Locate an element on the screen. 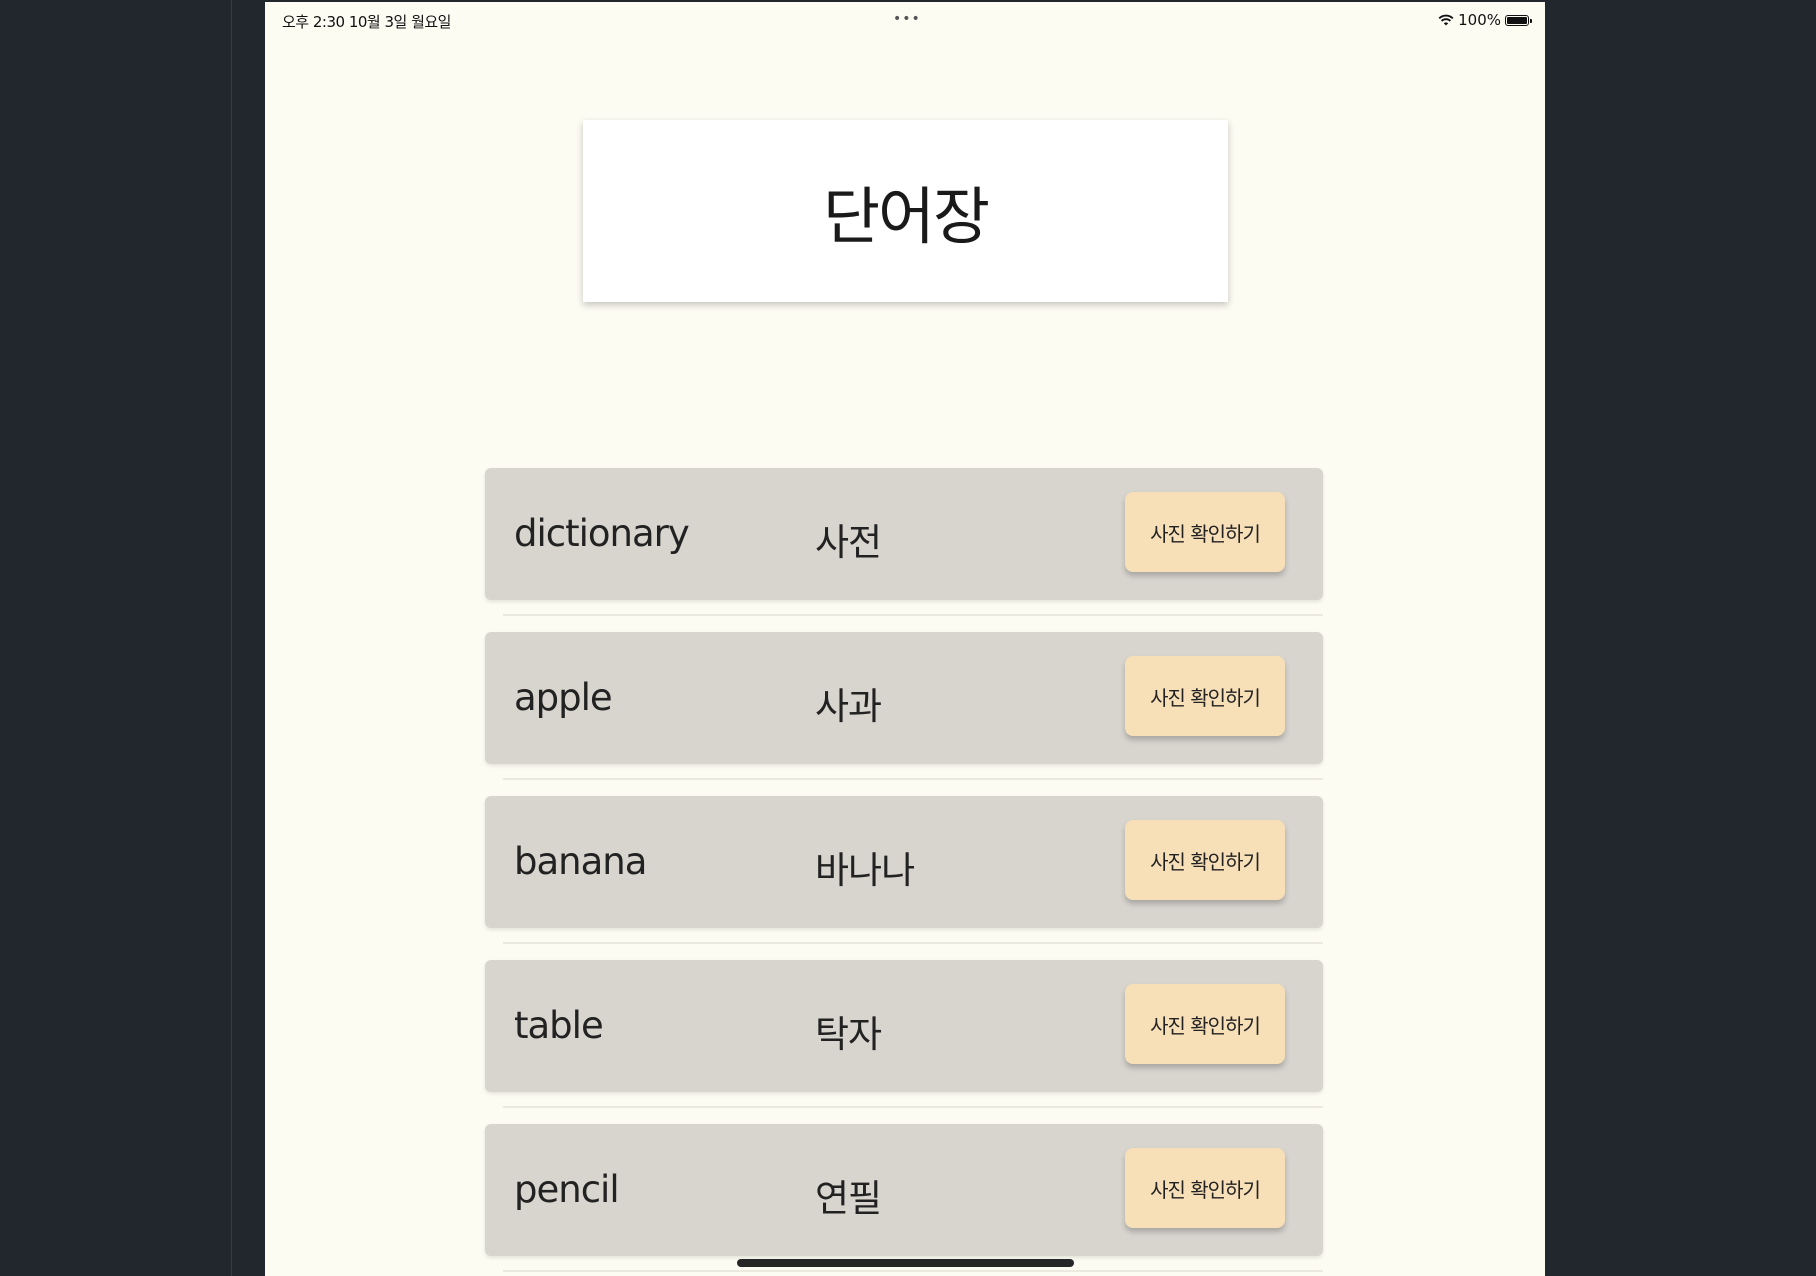 This screenshot has width=1816, height=1276. multitasking-dots: ••• is located at coordinates (907, 19).